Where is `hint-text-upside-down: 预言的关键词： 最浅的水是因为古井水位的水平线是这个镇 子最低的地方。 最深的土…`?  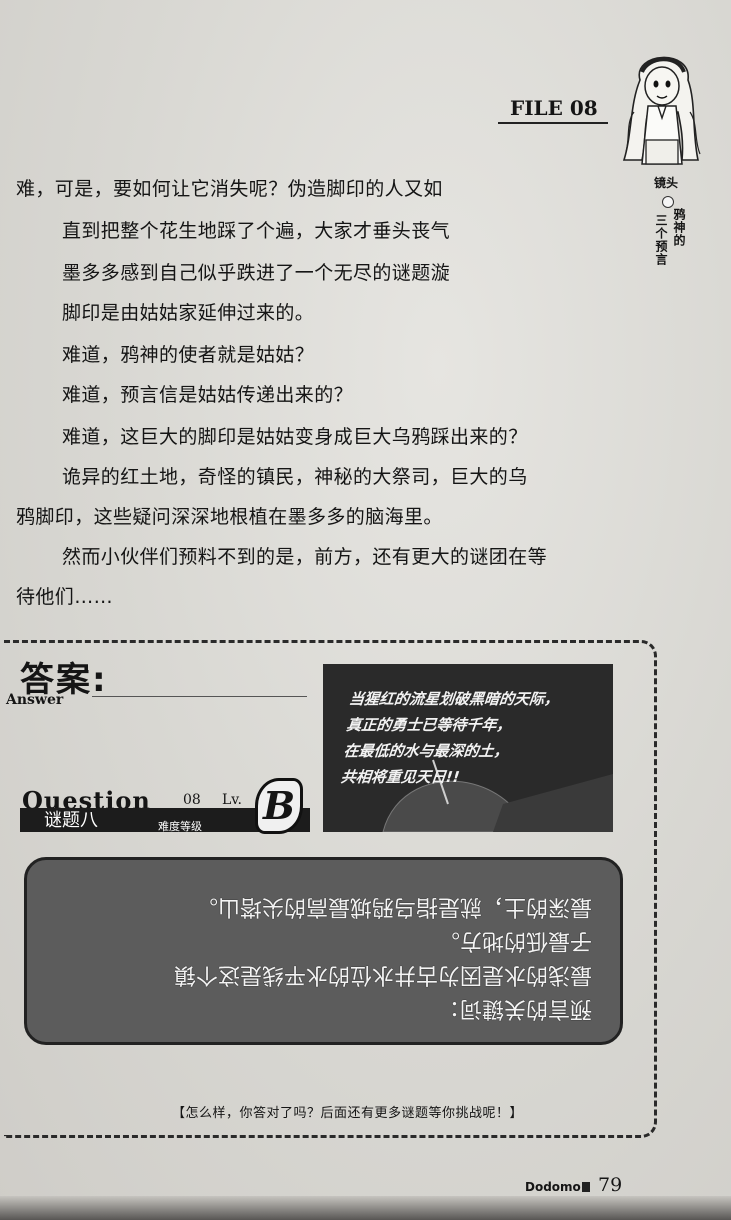
hint-text-upside-down: 预言的关键词： 最浅的水是因为古井水位的水平线是这个镇 子最低的地方。 最深的土… is located at coordinates (323, 951).